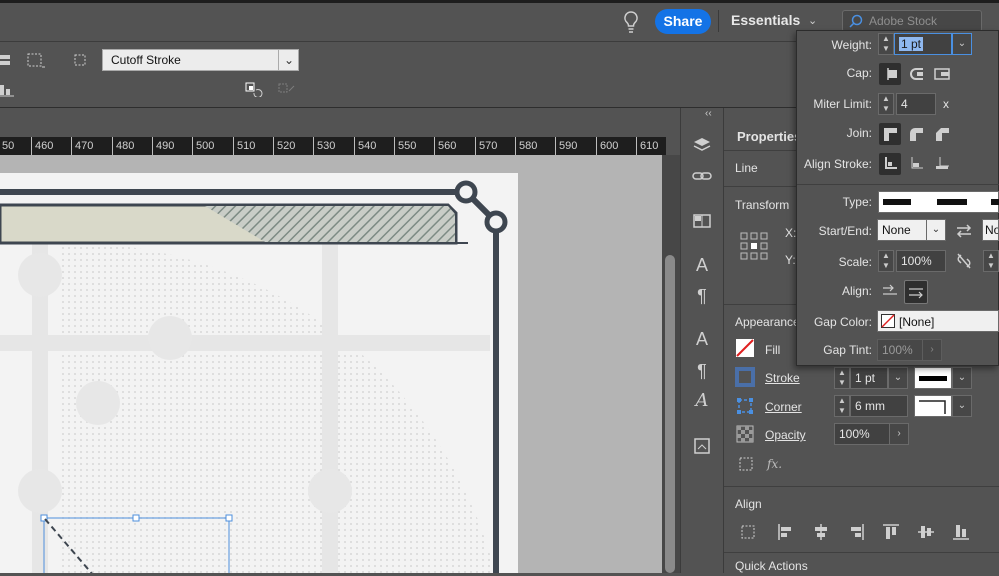 This screenshot has width=999, height=576. Describe the element at coordinates (916, 104) in the screenshot. I see `miter-limit-field: 4` at that location.